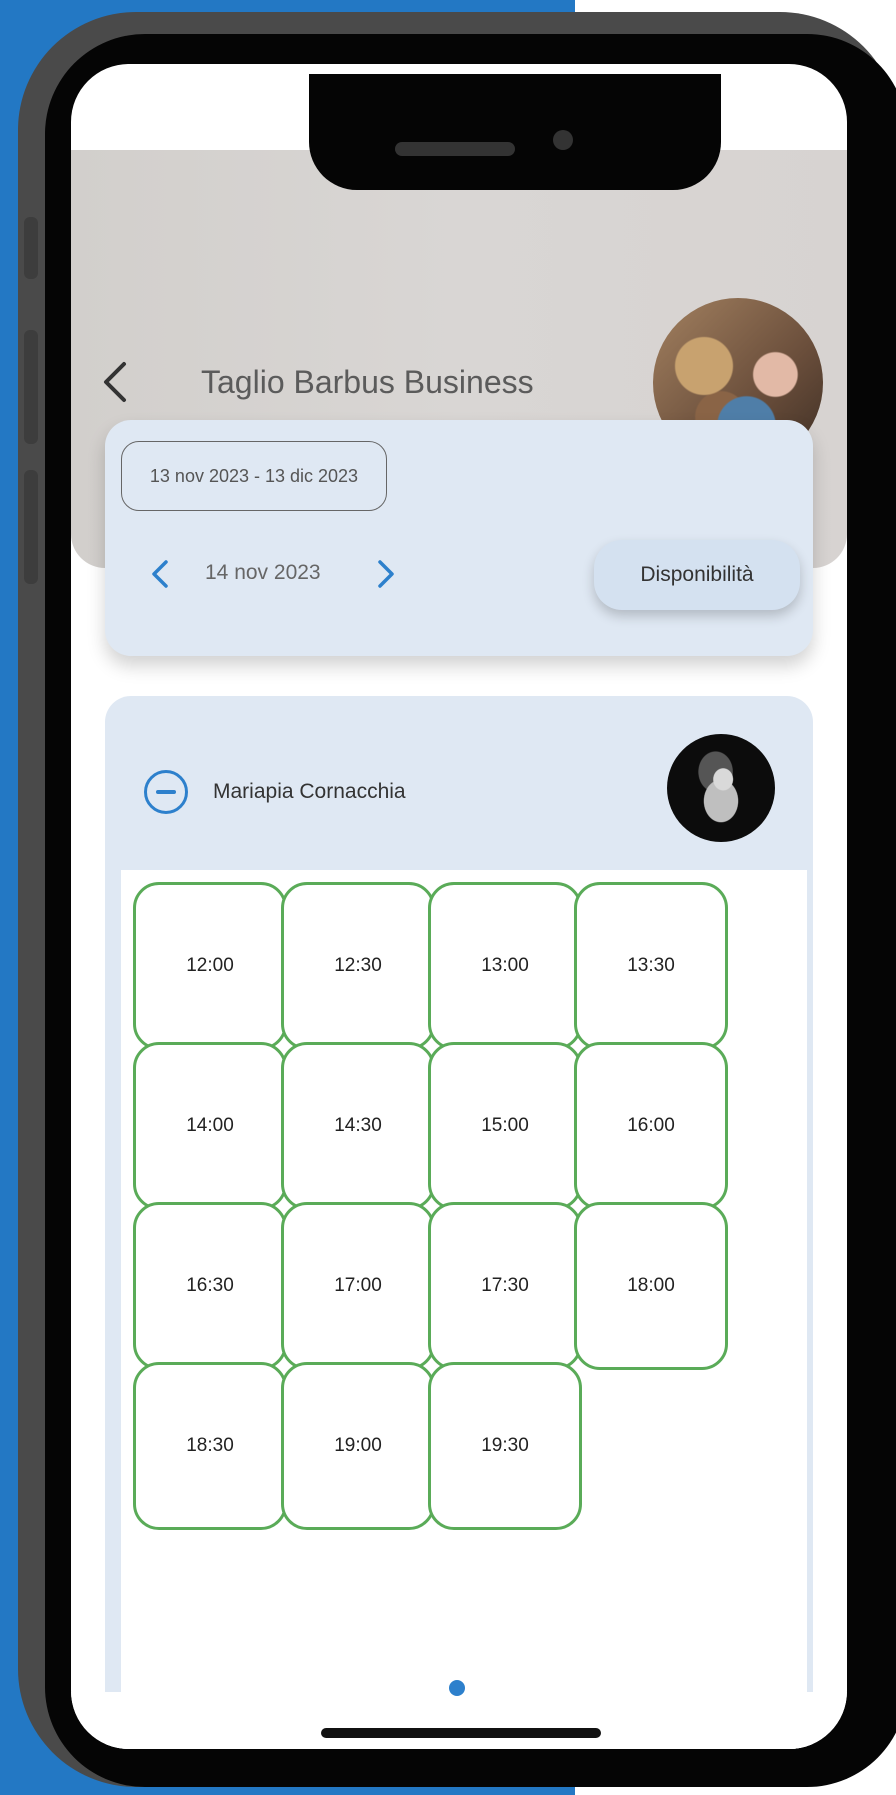 This screenshot has width=896, height=1795. What do you see at coordinates (505, 1126) in the screenshot?
I see `time-slot: 15:00` at bounding box center [505, 1126].